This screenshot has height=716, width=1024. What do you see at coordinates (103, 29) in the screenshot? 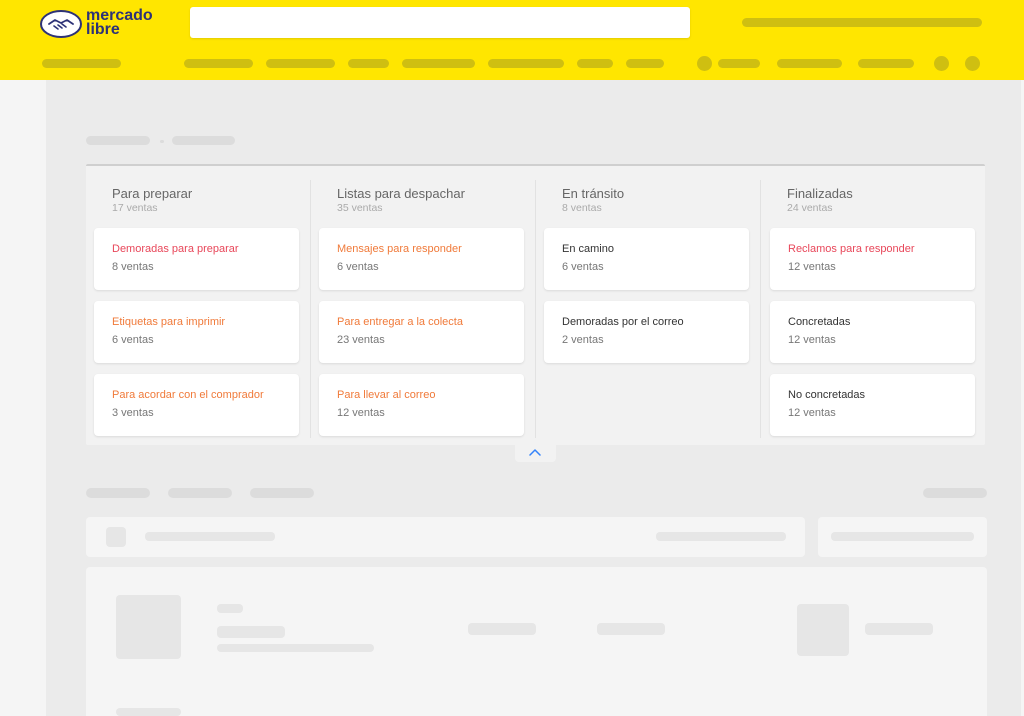
I see `brand-line-2: libre` at bounding box center [103, 29].